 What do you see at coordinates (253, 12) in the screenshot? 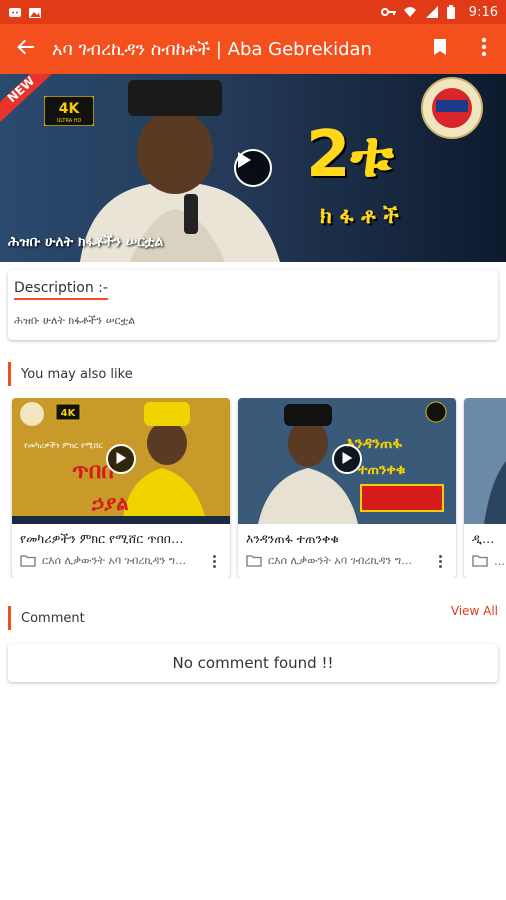
I see `status-bar: 9:16` at bounding box center [253, 12].